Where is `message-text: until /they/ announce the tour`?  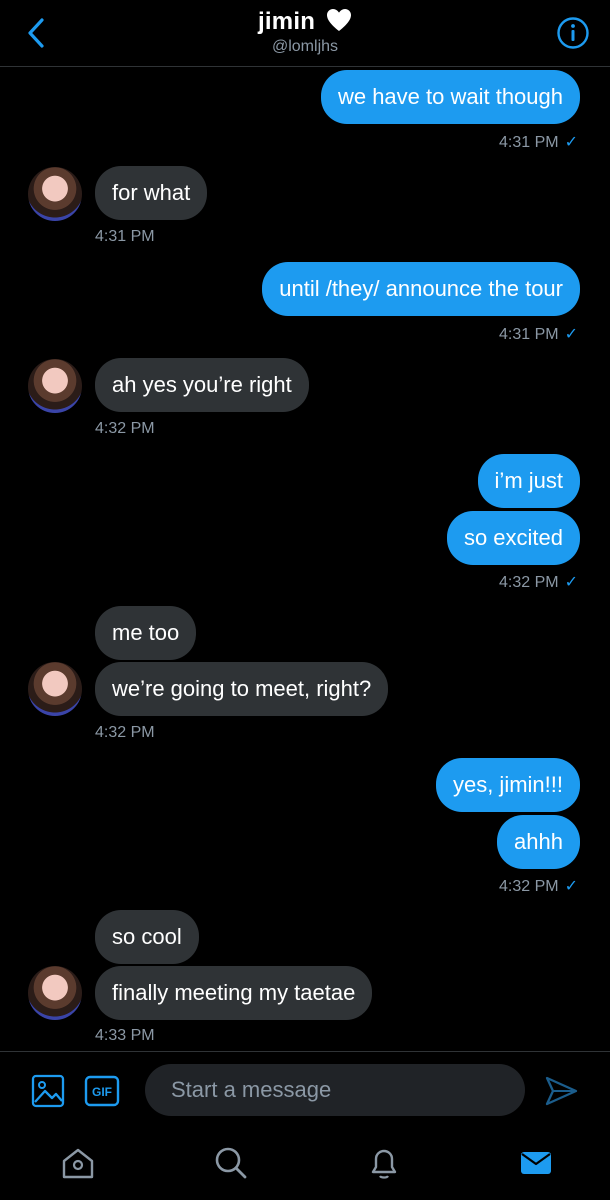 message-text: until /they/ announce the tour is located at coordinates (421, 288).